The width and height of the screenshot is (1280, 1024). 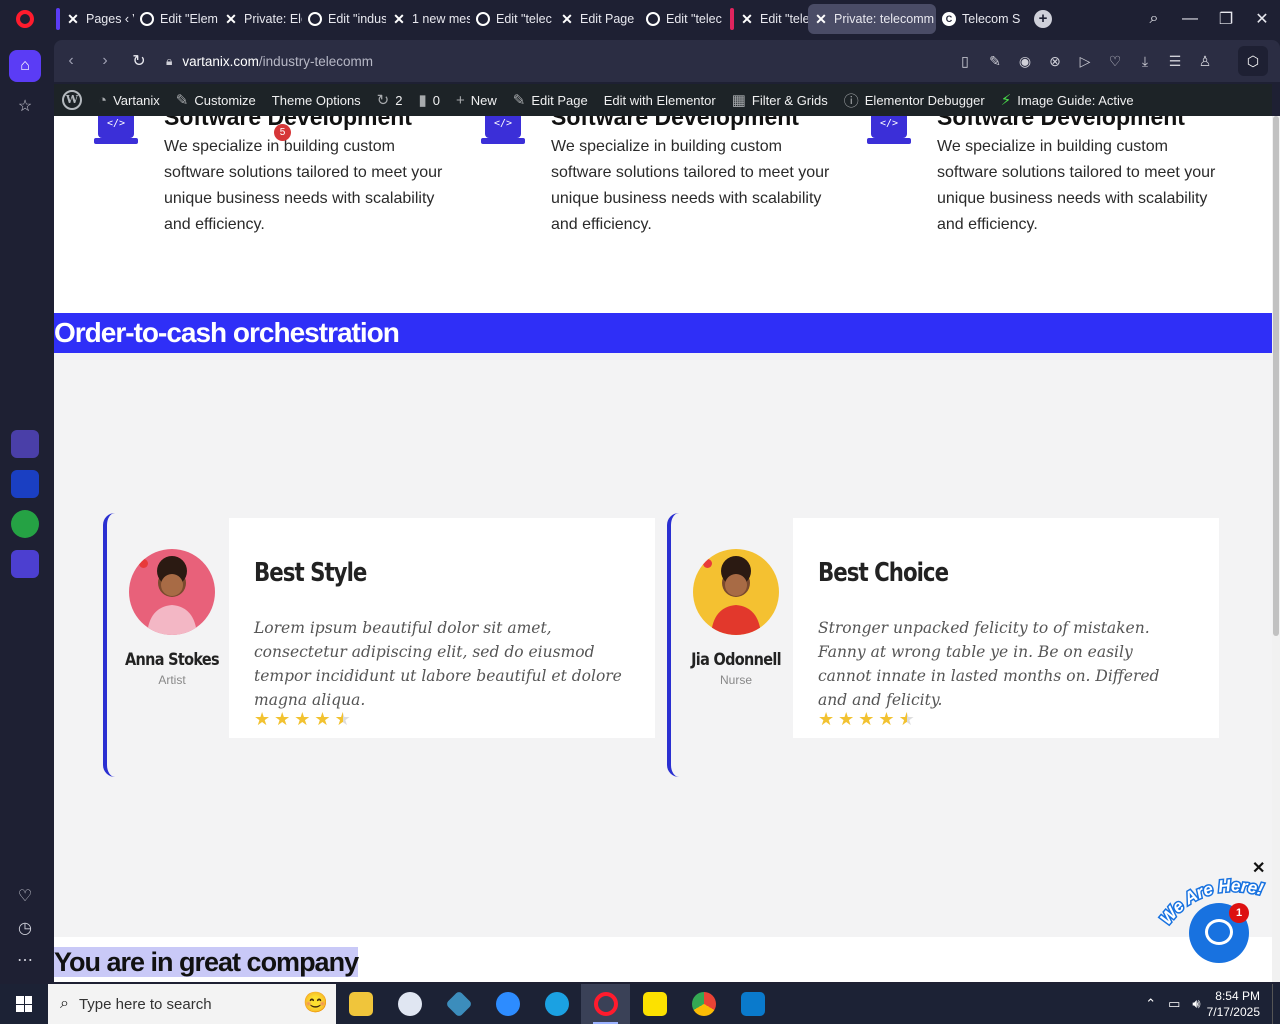 What do you see at coordinates (1145, 61) in the screenshot?
I see `downloads-icon: ⤓` at bounding box center [1145, 61].